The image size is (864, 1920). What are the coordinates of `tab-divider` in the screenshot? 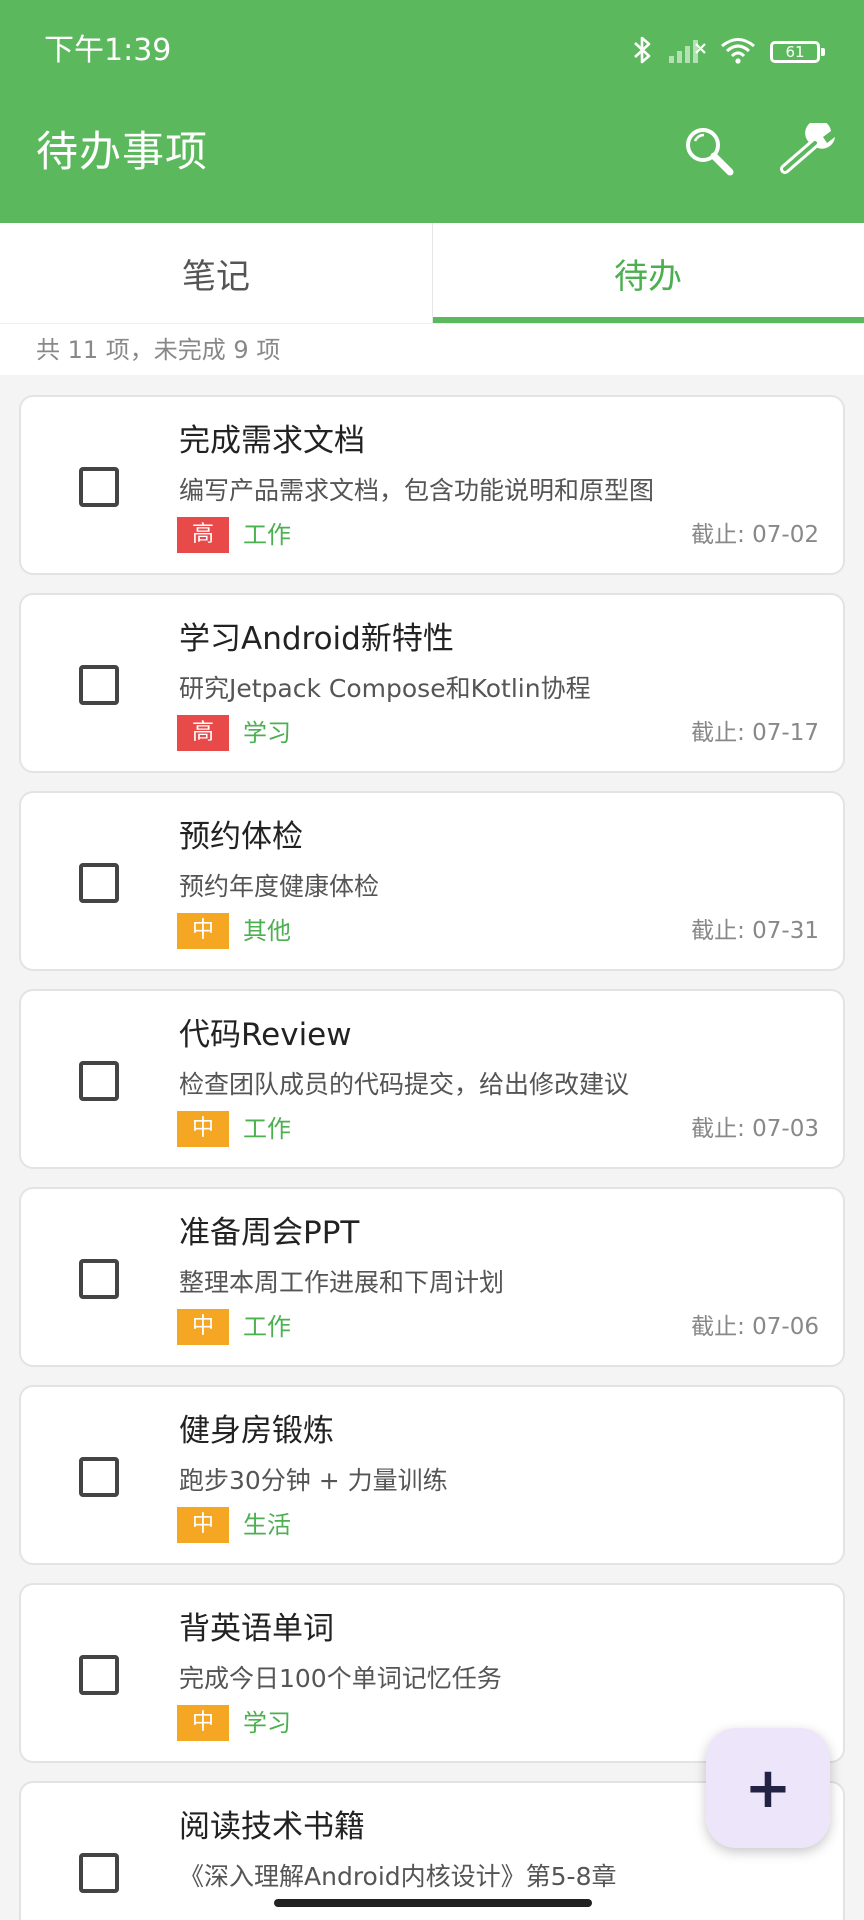 It's located at (432, 273).